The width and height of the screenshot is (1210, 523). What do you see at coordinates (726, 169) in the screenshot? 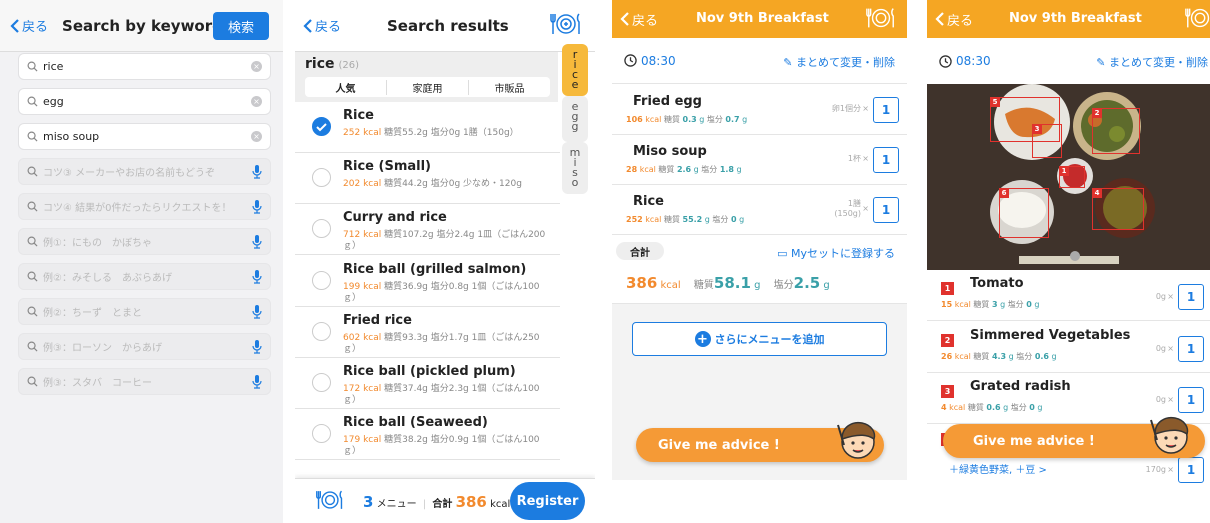
I see `item-salt: 1.8` at bounding box center [726, 169].